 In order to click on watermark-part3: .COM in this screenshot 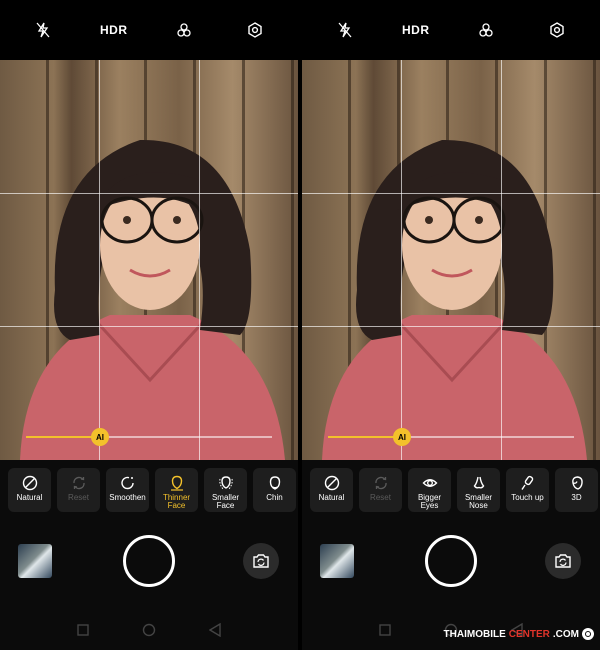, I will do `click(565, 634)`.